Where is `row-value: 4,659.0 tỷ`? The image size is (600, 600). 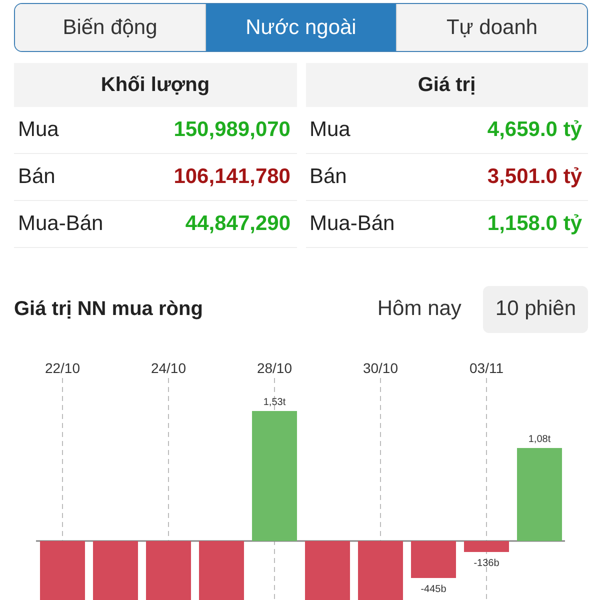 row-value: 4,659.0 tỷ is located at coordinates (534, 130).